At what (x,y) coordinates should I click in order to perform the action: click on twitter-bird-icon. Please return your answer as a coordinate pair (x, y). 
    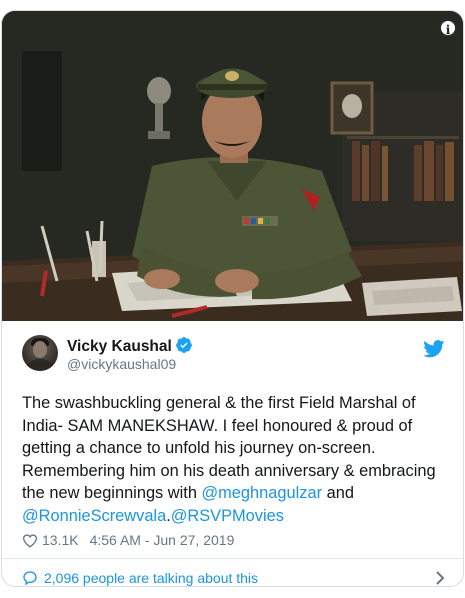
    Looking at the image, I should click on (434, 349).